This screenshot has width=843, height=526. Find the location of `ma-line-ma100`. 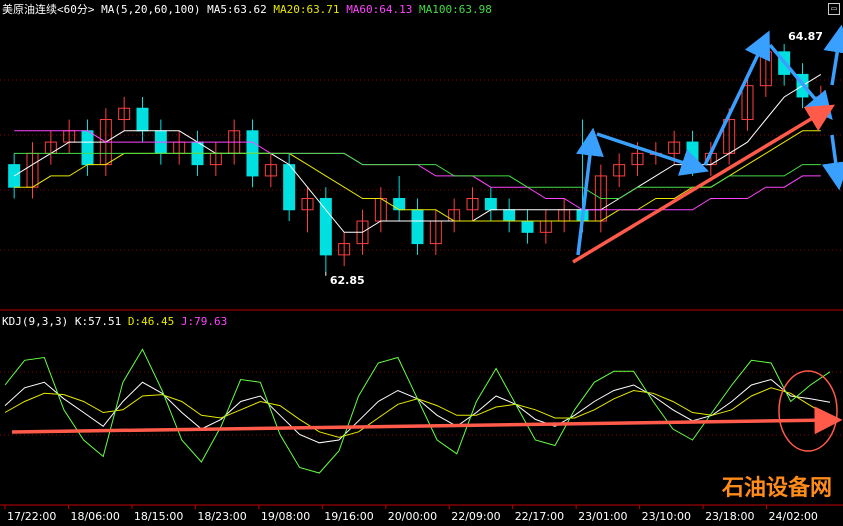

ma-line-ma100 is located at coordinates (417, 175).